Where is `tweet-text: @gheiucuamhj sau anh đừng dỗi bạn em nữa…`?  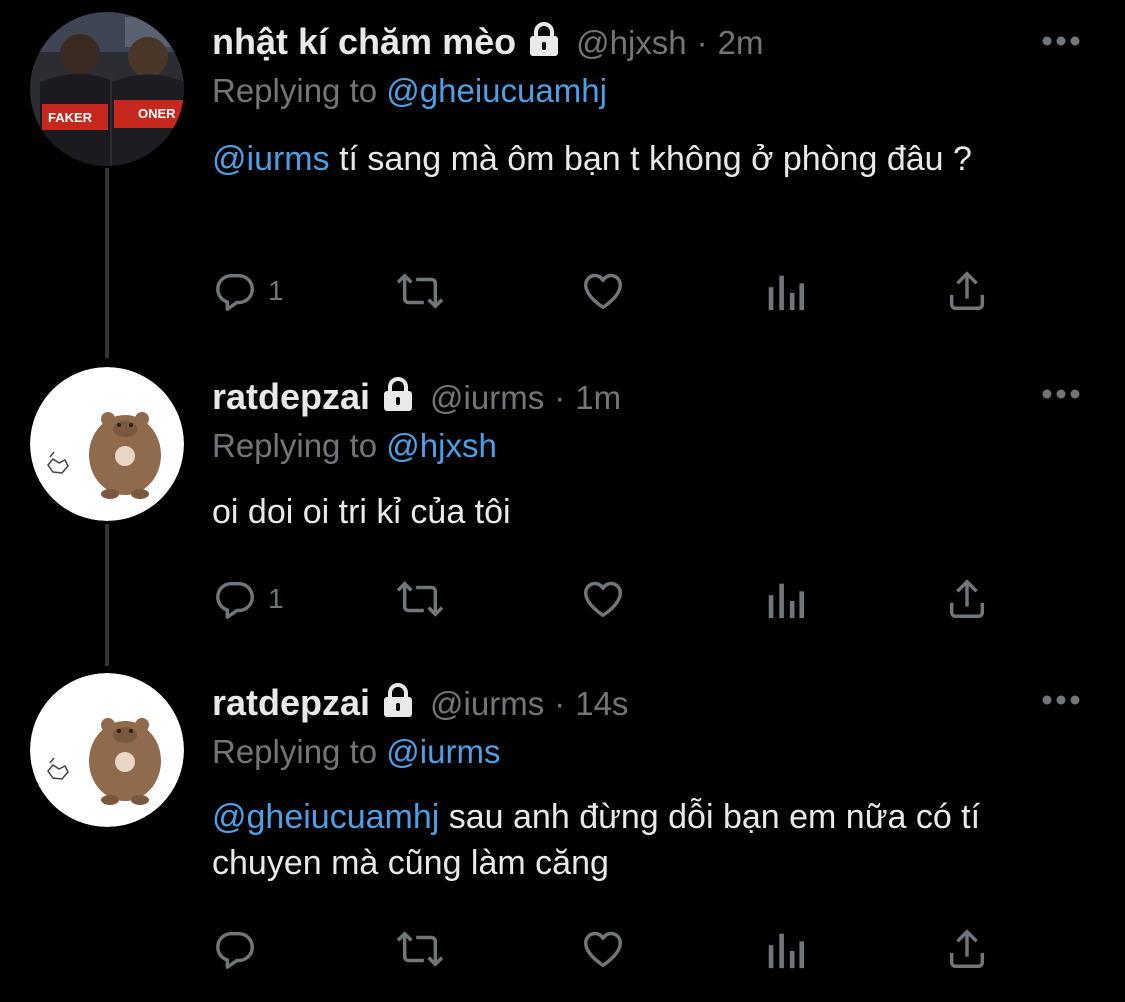
tweet-text: @gheiucuamhj sau anh đừng dỗi bạn em nữa… is located at coordinates (642, 840).